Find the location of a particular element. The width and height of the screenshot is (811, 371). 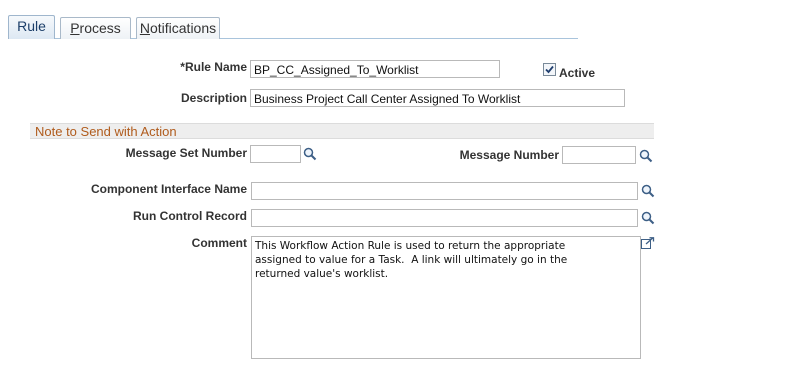

tab-rule: Rule is located at coordinates (31, 27).